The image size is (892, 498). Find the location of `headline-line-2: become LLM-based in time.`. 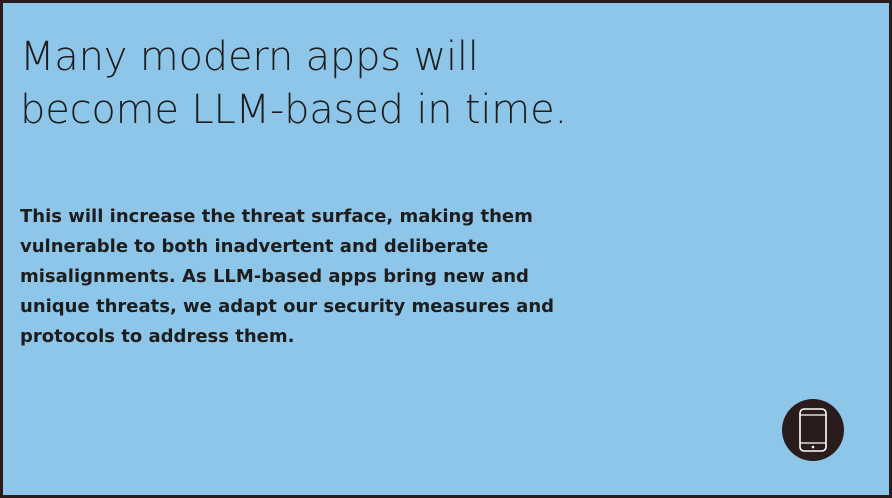

headline-line-2: become LLM-based in time. is located at coordinates (293, 110).